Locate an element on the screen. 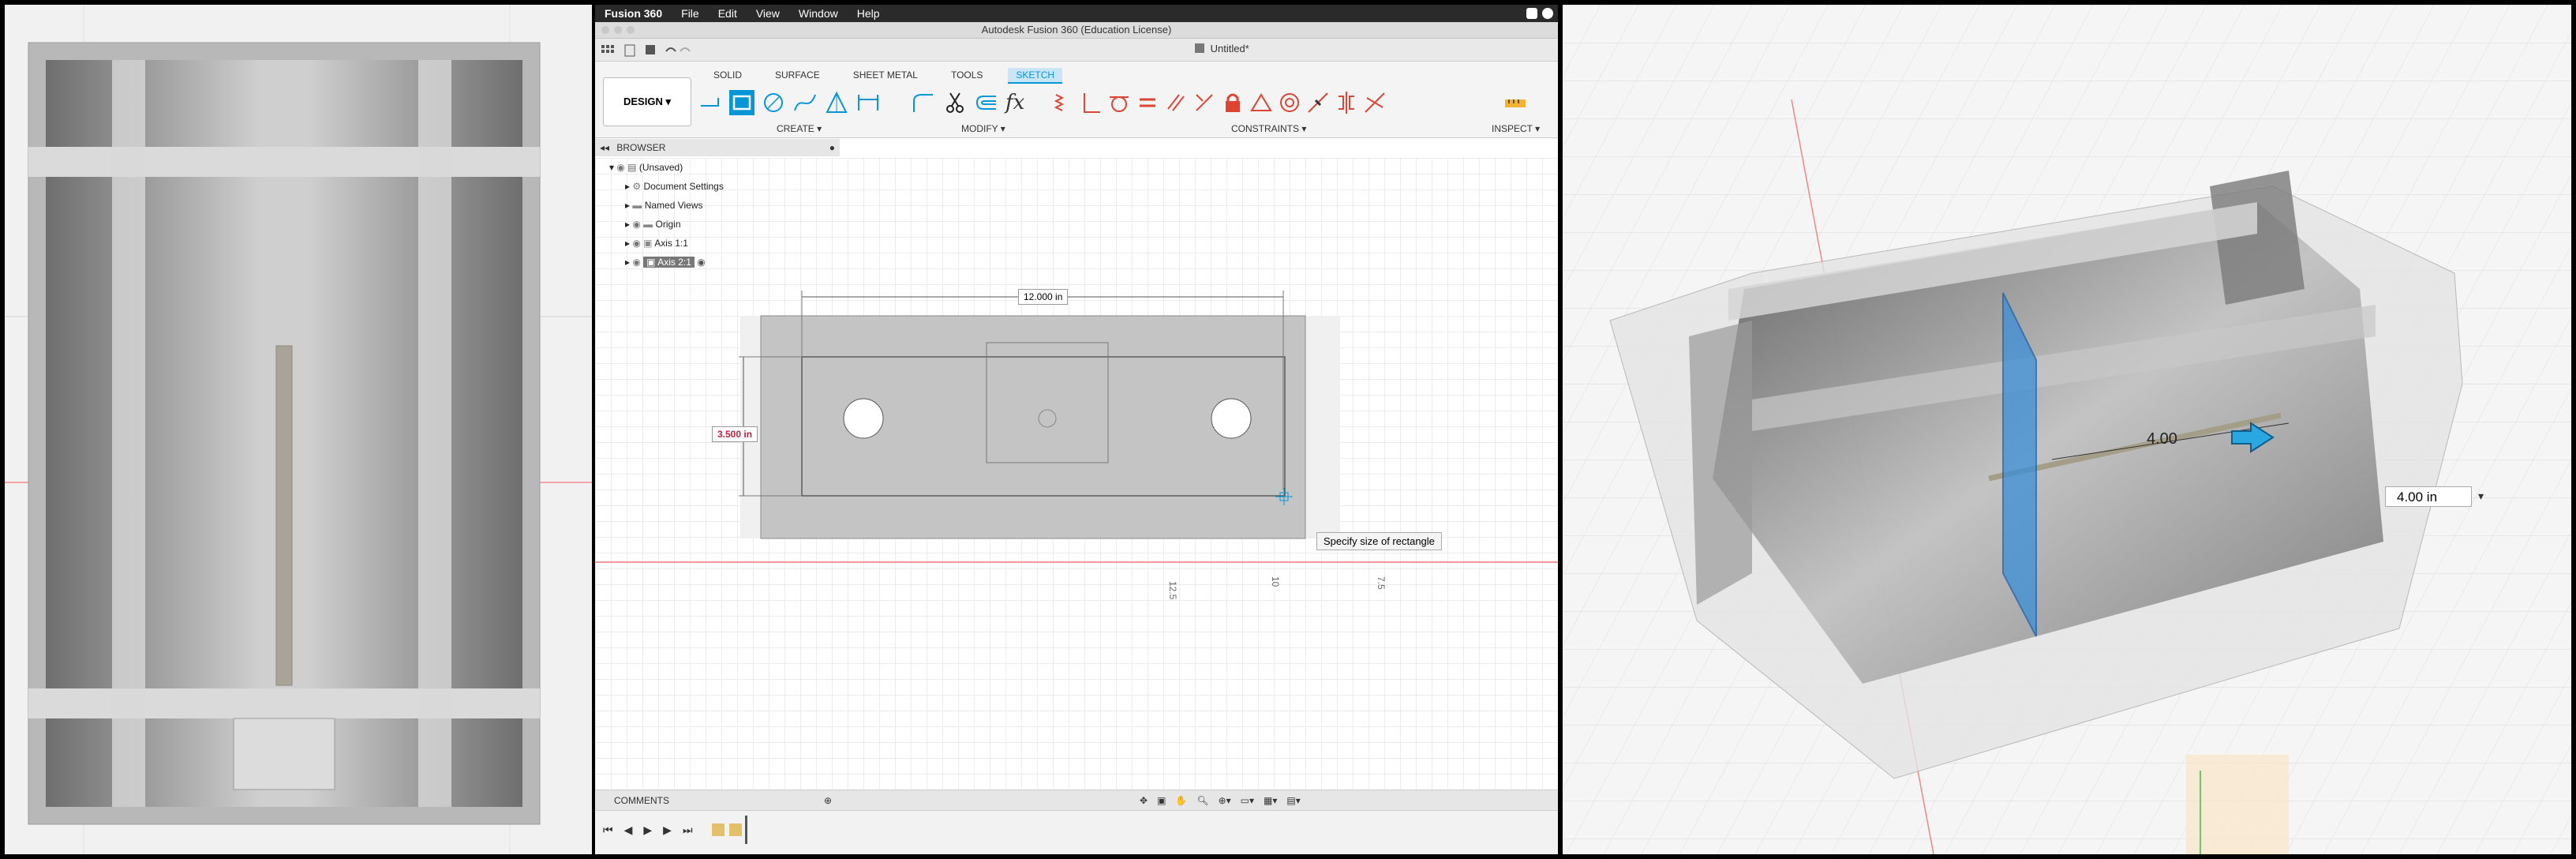  look-at-icon: ▣ is located at coordinates (1161, 800).